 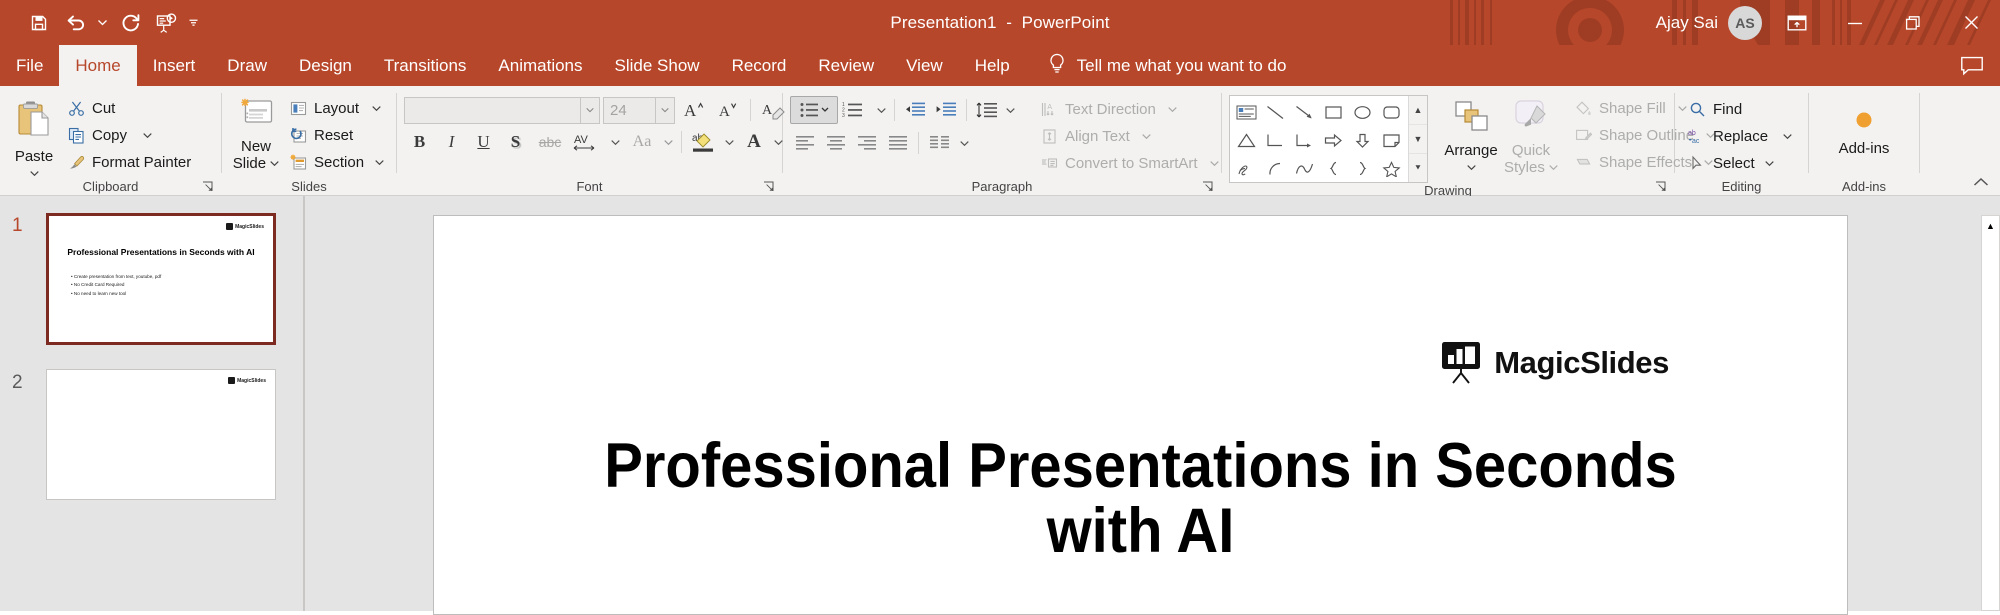 I want to click on shapes-scroll-down-icon: ▼, so click(x=1418, y=139).